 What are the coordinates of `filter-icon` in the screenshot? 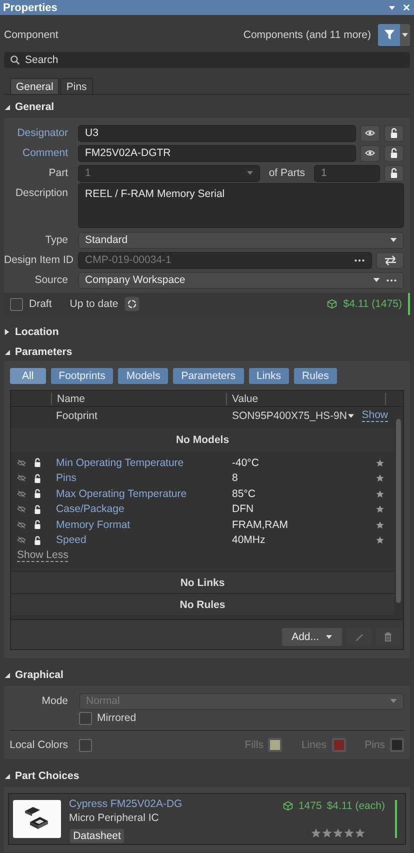 It's located at (389, 34).